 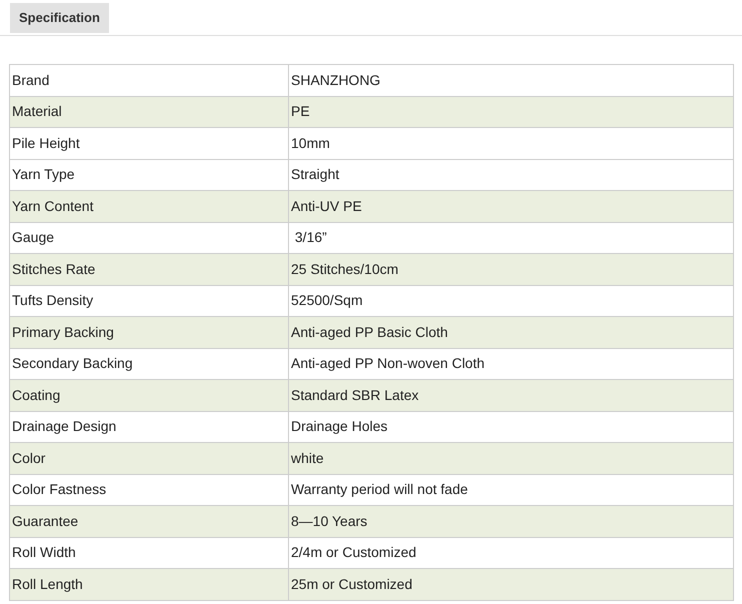 What do you see at coordinates (149, 458) in the screenshot?
I see `table-cell: Color` at bounding box center [149, 458].